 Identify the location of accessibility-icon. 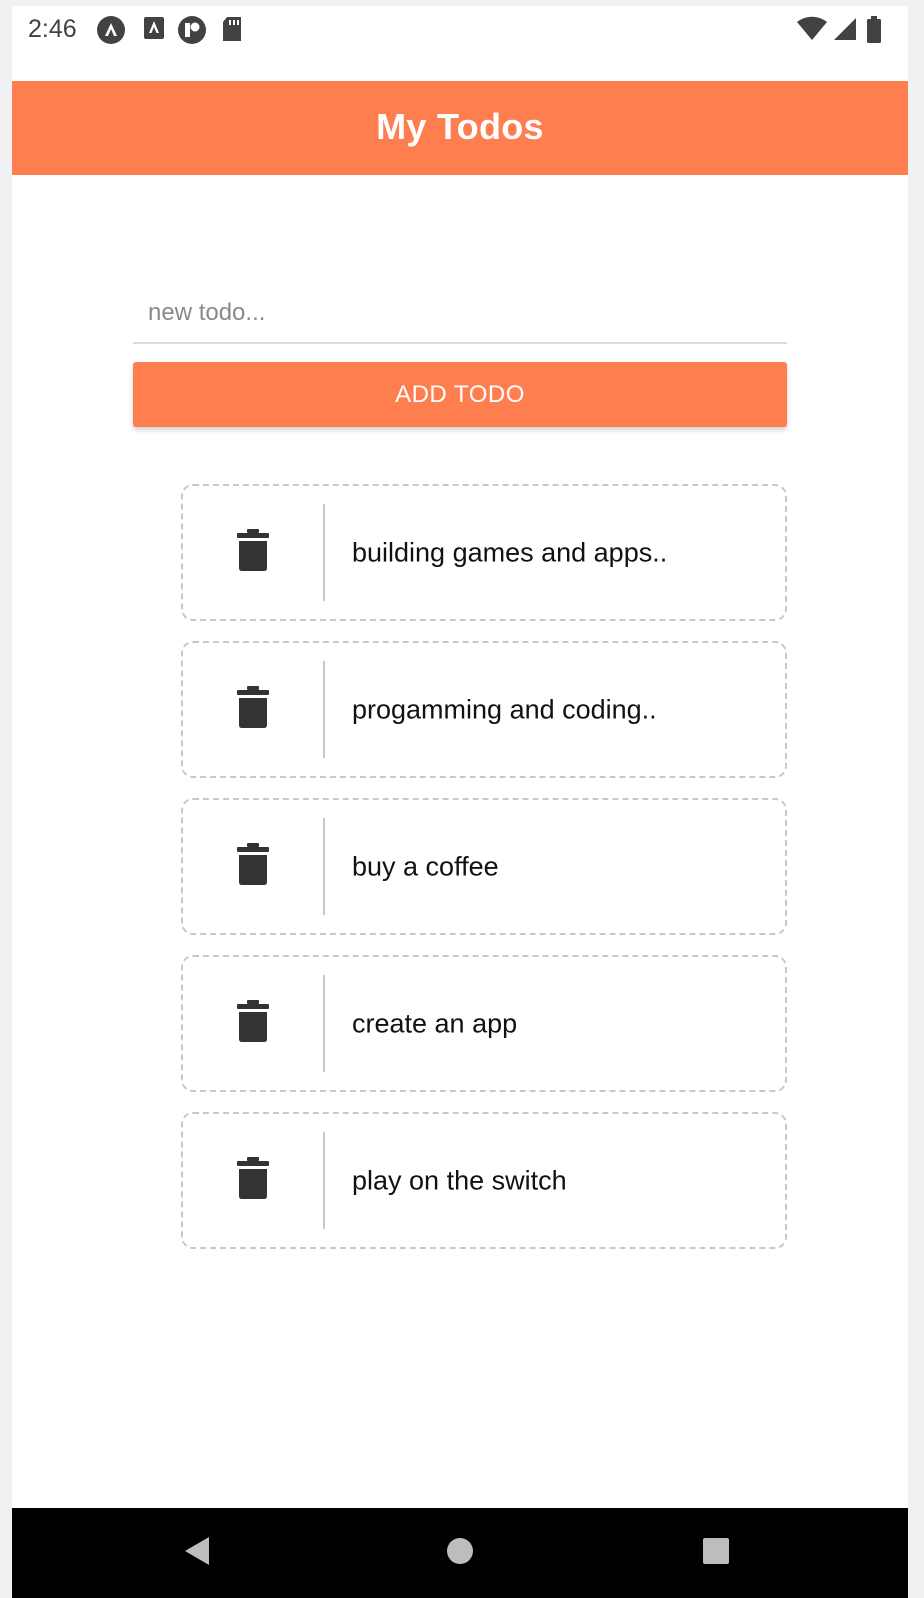
(154, 30).